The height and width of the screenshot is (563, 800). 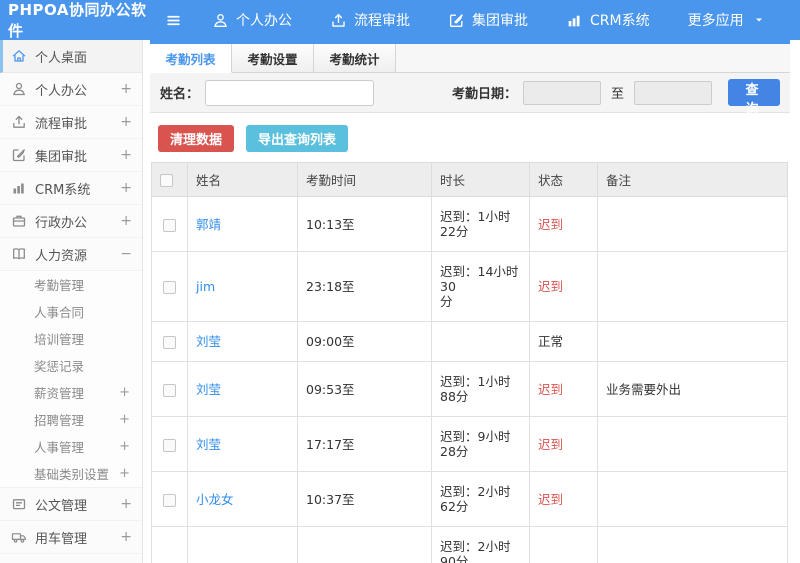 I want to click on topnav-more-apps: 更多应用, so click(x=726, y=20).